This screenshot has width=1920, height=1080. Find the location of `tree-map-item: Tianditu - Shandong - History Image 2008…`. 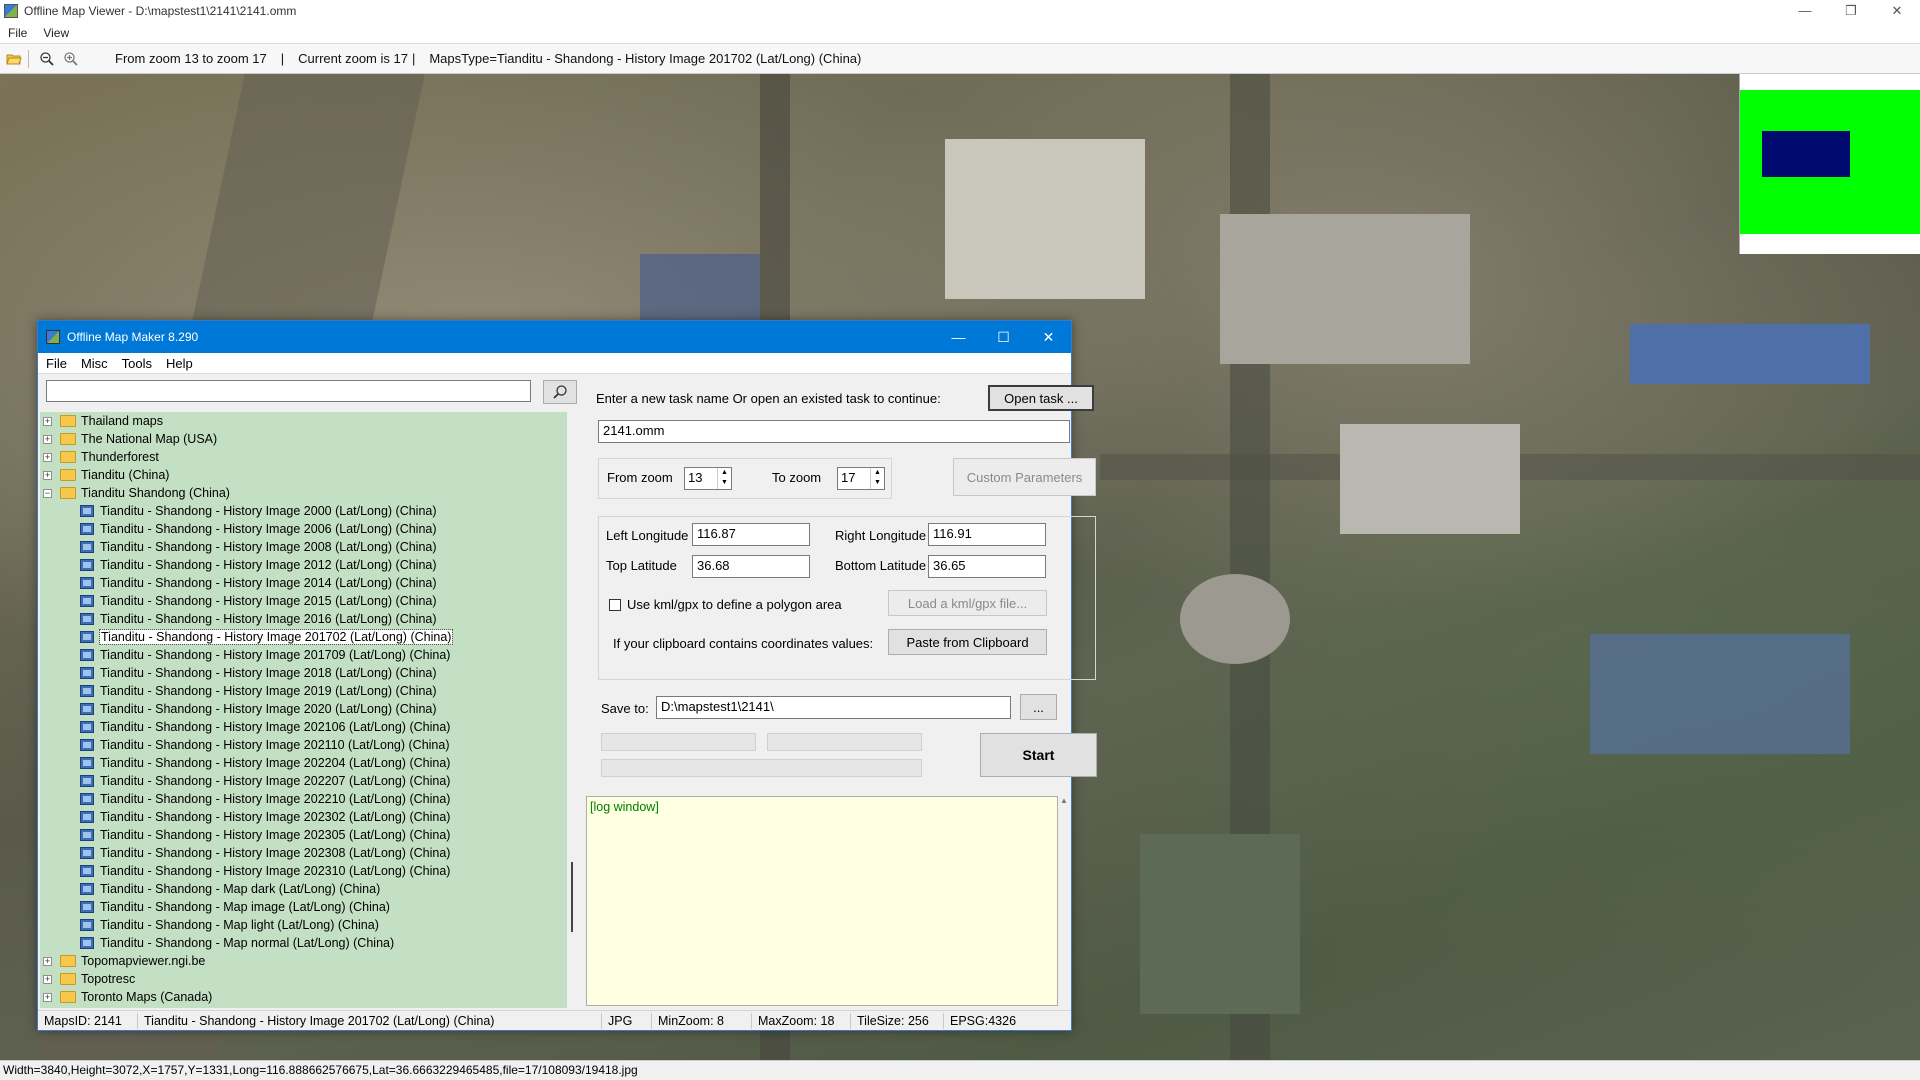

tree-map-item: Tianditu - Shandong - History Image 2008… is located at coordinates (303, 547).